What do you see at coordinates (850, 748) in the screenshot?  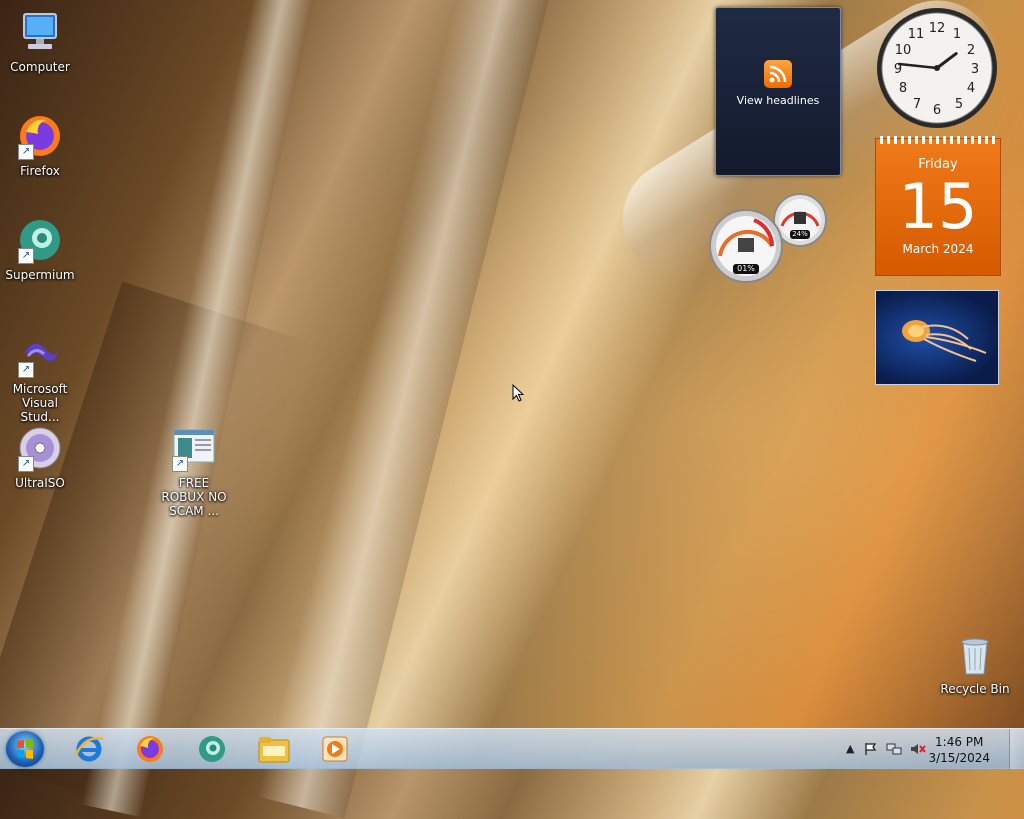 I see `show-hidden-icons-chevron-icon: ▲` at bounding box center [850, 748].